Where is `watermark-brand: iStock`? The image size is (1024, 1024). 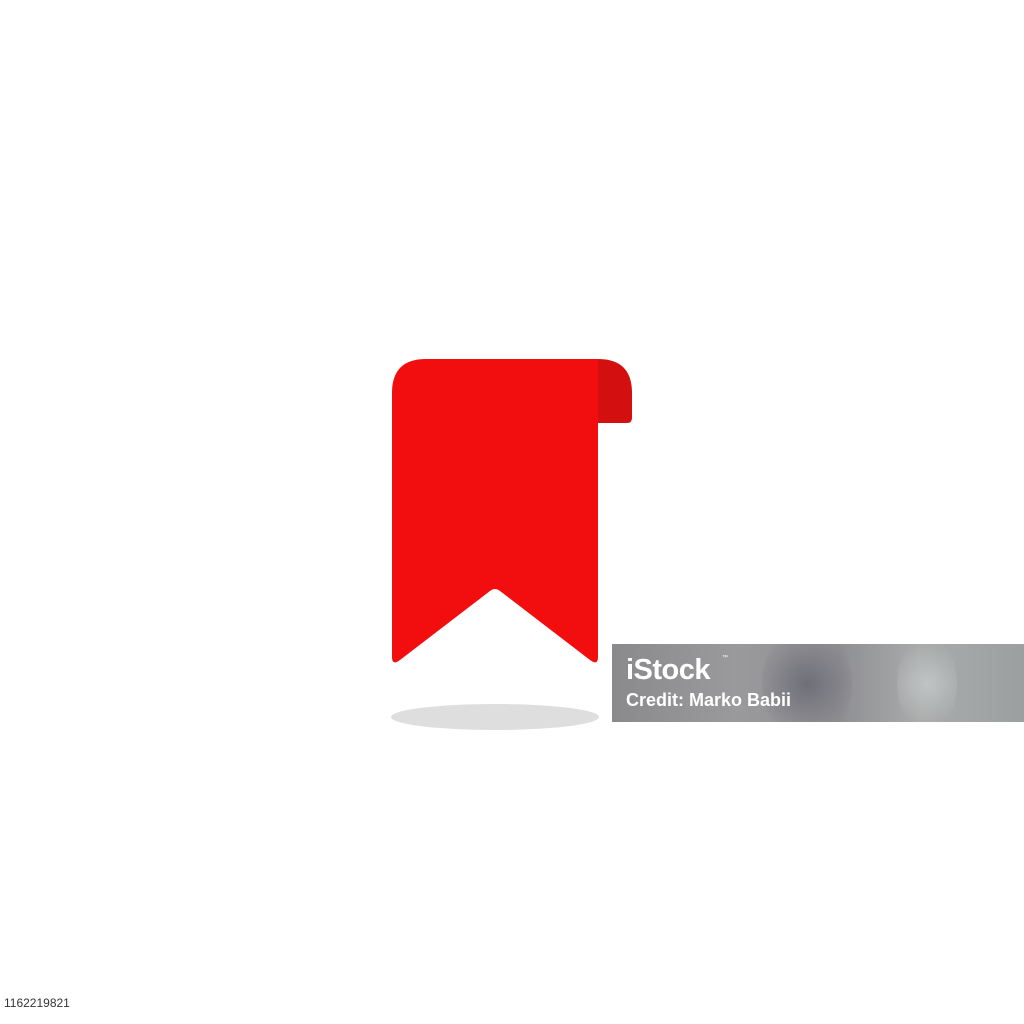
watermark-brand: iStock is located at coordinates (668, 670).